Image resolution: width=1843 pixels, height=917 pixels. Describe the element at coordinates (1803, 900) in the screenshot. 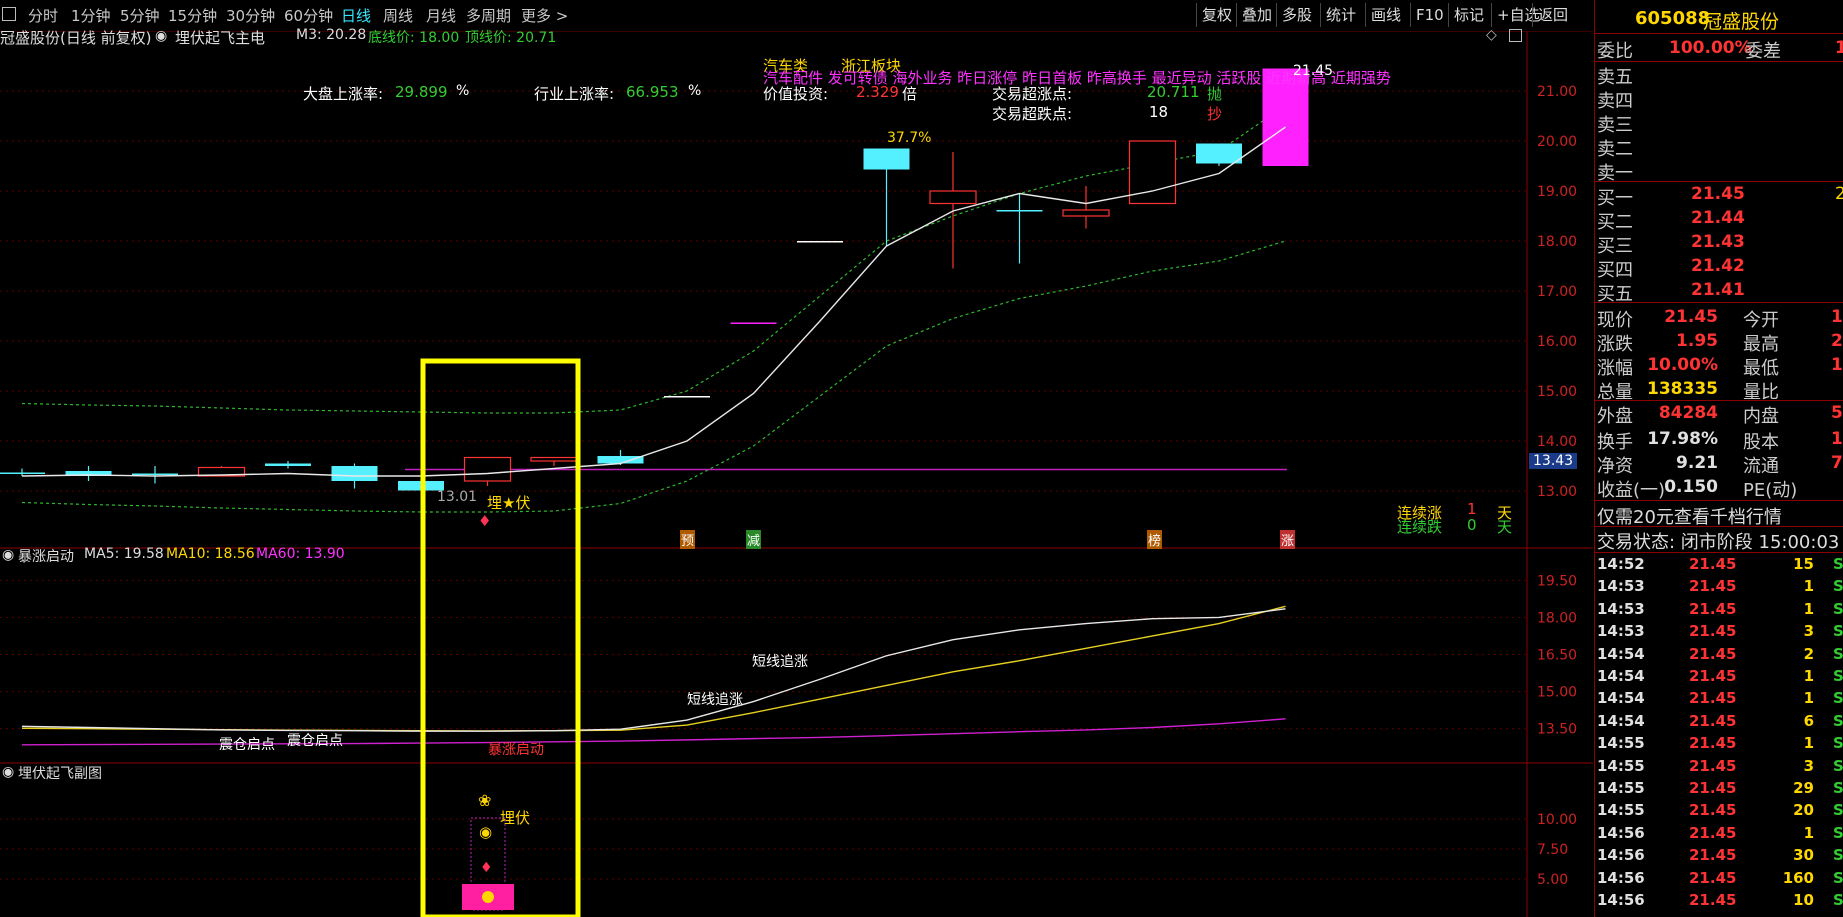

I see `tick-volume: 10` at that location.